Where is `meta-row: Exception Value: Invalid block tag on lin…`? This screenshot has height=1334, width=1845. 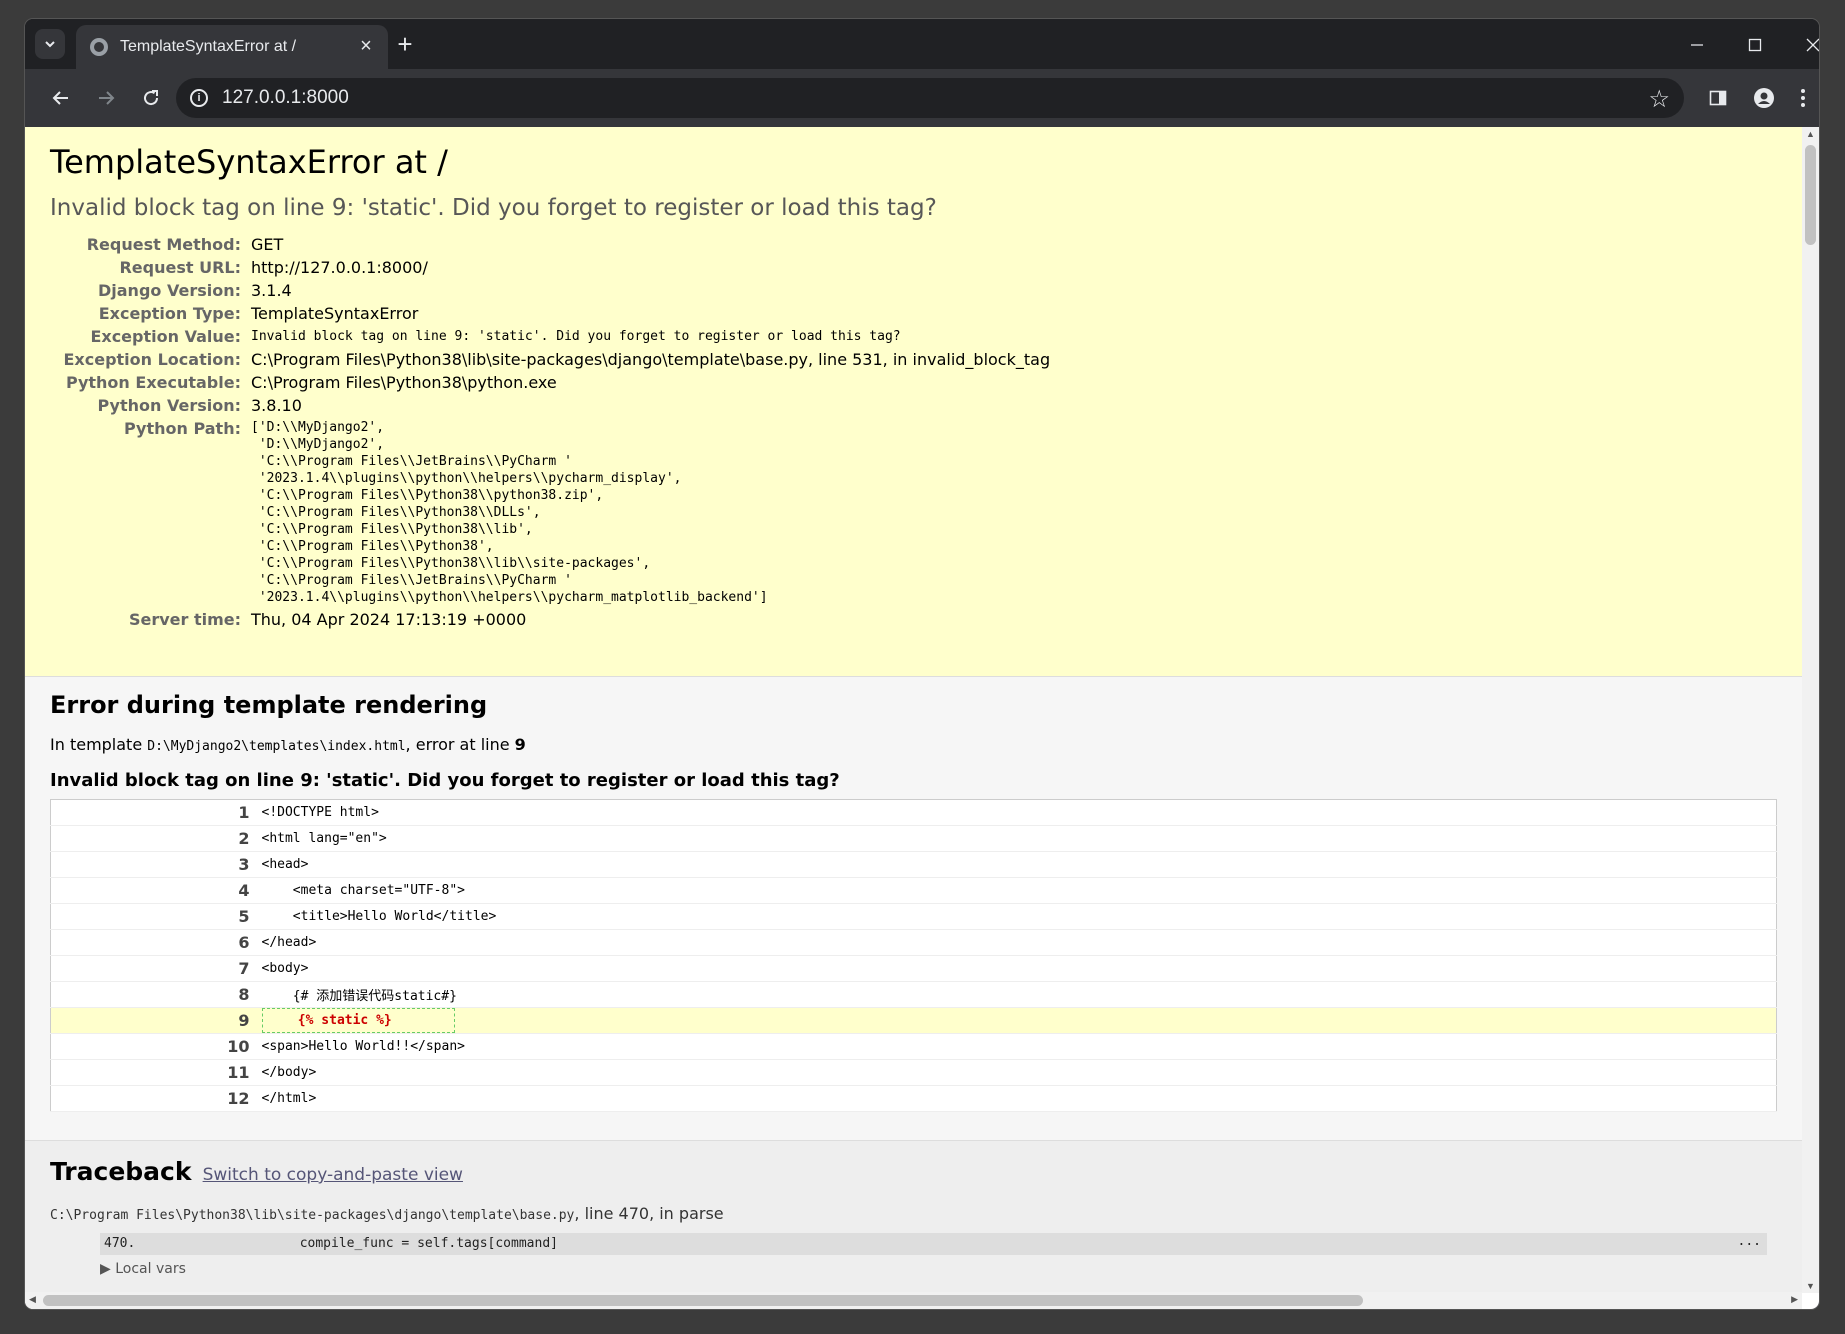
meta-row: Exception Value: Invalid block tag on lin… is located at coordinates (550, 336).